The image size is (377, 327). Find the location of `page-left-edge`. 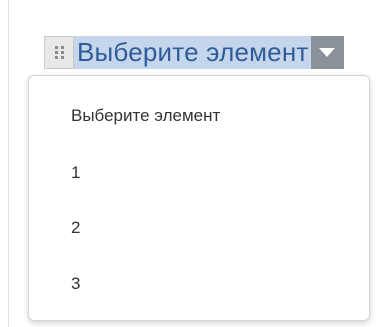

page-left-edge is located at coordinates (8, 163).